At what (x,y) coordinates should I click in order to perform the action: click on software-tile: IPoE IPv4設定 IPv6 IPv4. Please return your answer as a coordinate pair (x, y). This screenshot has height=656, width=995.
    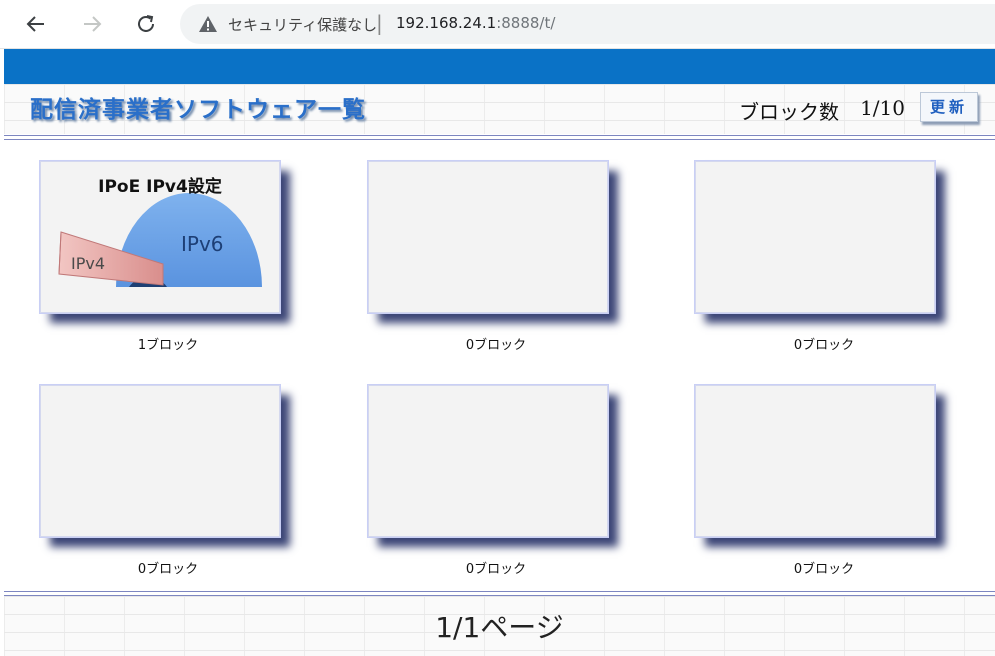
    Looking at the image, I should click on (160, 237).